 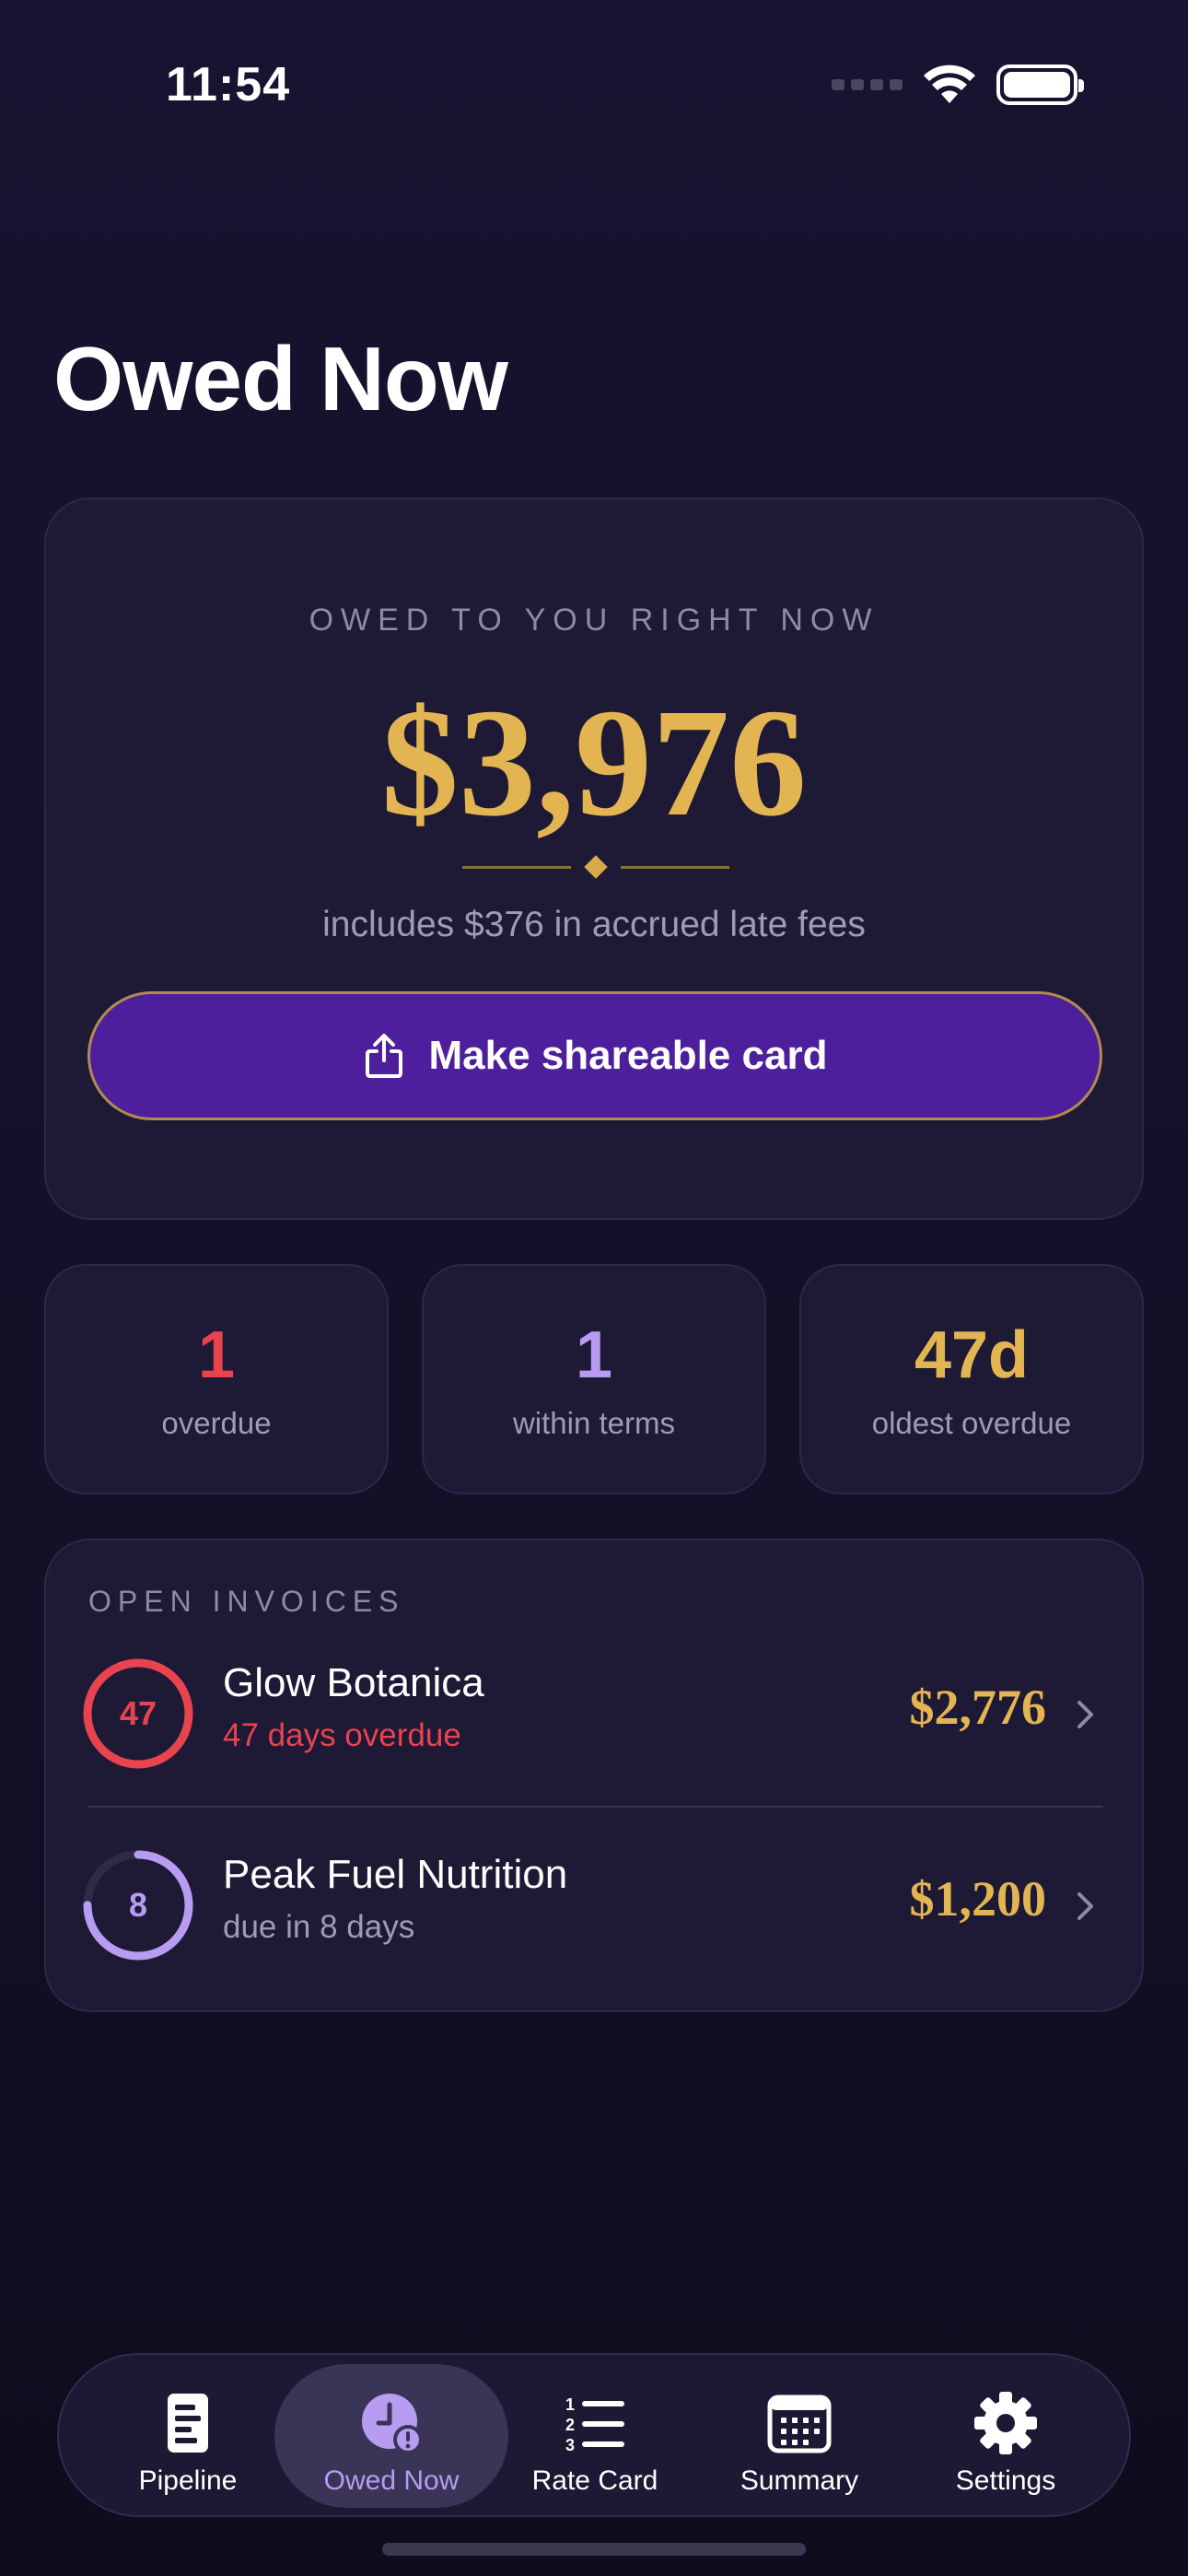 What do you see at coordinates (280, 378) in the screenshot?
I see `page-title: Owed Now` at bounding box center [280, 378].